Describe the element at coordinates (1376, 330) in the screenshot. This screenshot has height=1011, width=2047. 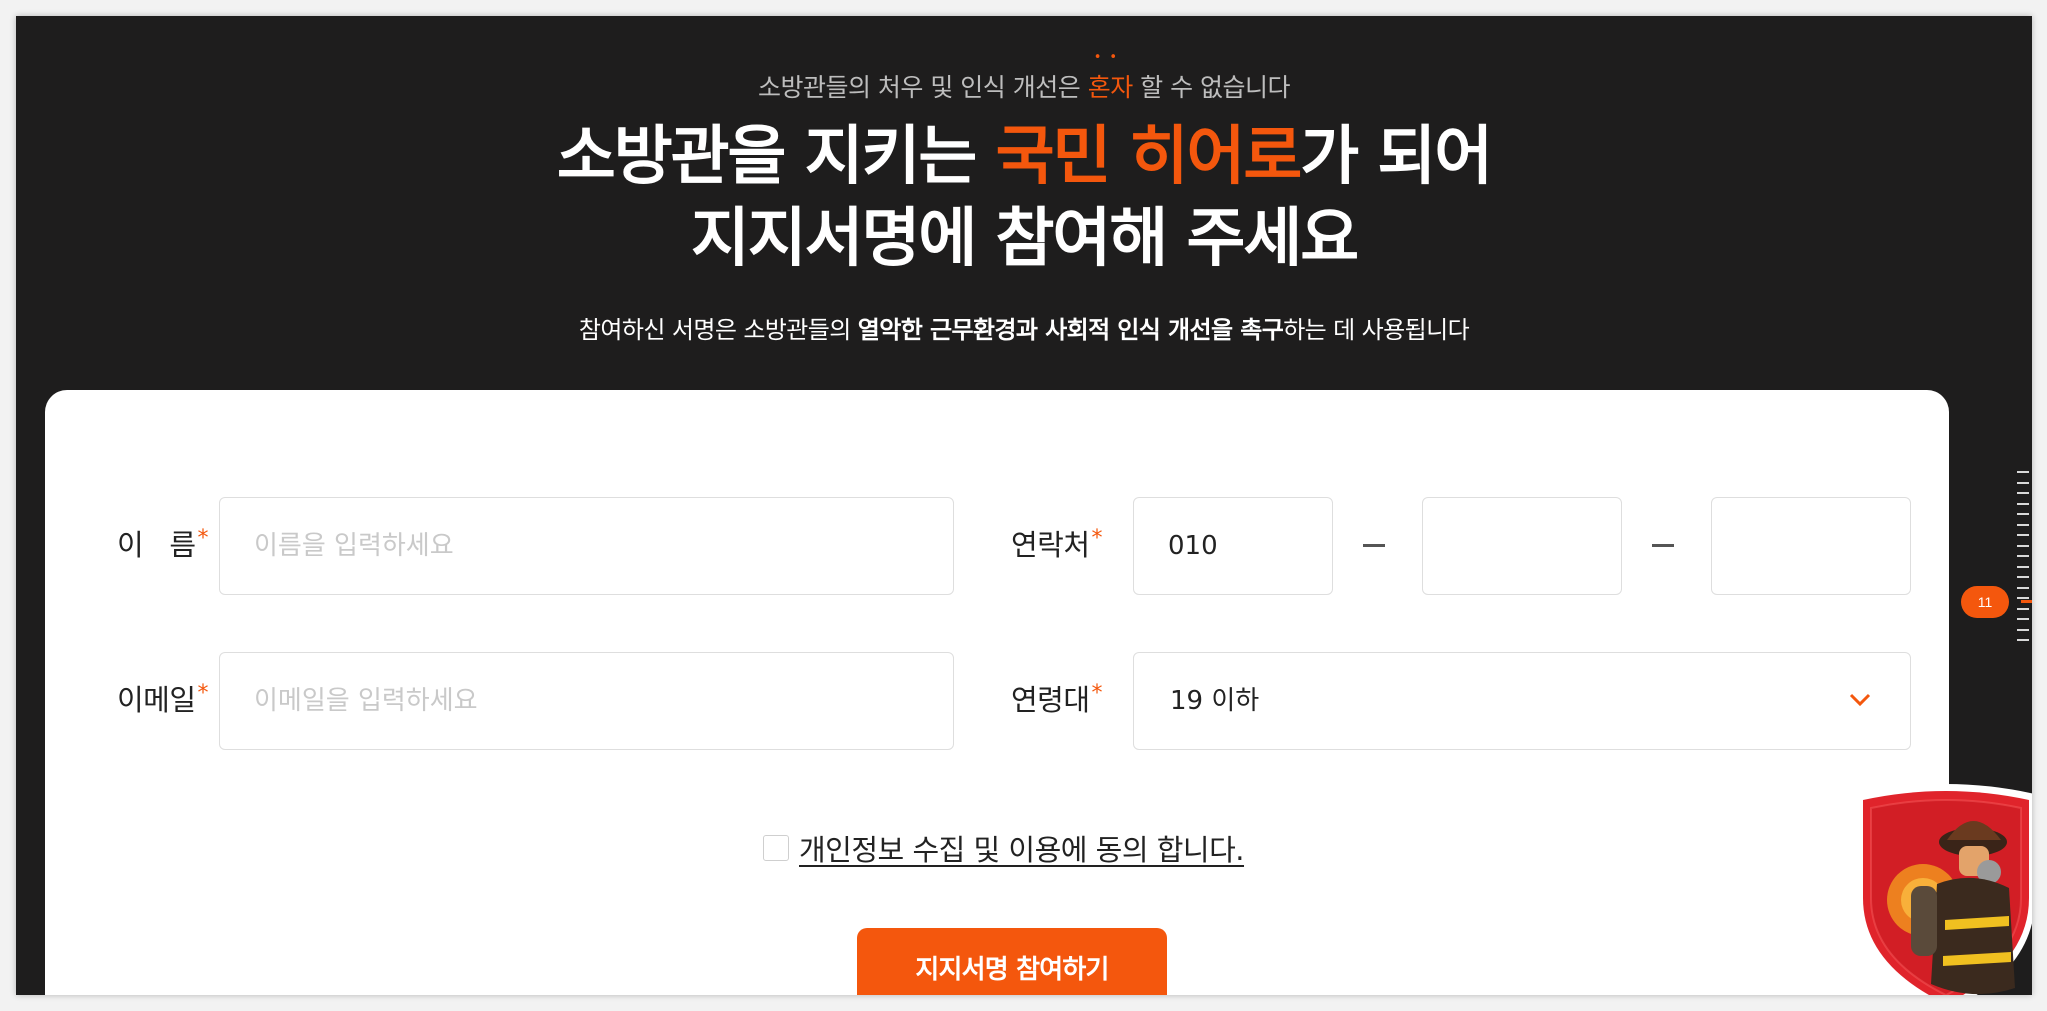
I see `description-text-end: 하는 데 사용됩니다` at that location.